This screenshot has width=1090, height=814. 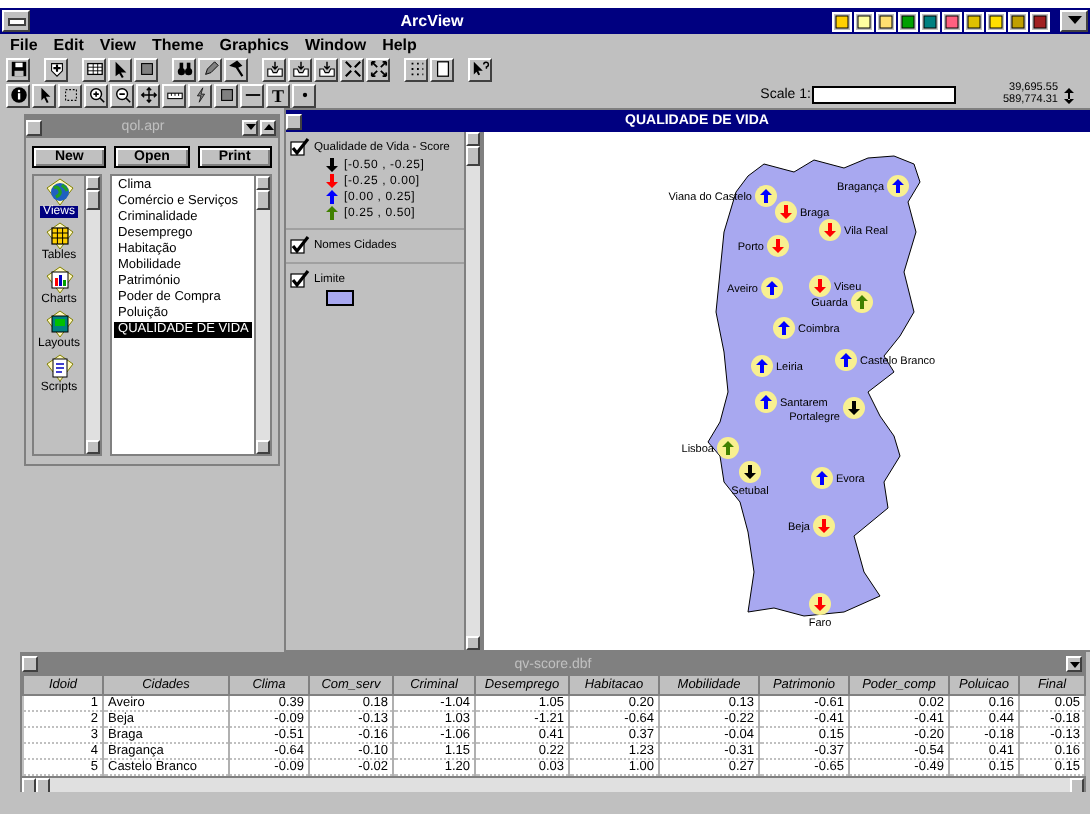 I want to click on menu-item: File, so click(x=24, y=45).